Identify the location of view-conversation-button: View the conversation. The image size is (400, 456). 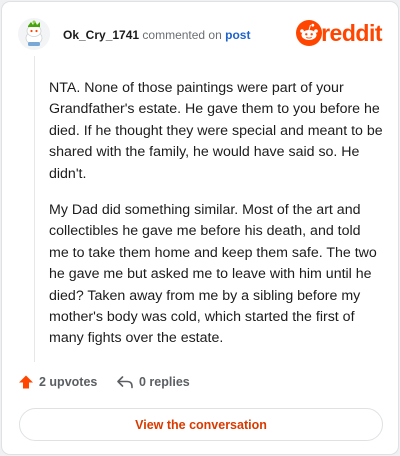
(201, 424).